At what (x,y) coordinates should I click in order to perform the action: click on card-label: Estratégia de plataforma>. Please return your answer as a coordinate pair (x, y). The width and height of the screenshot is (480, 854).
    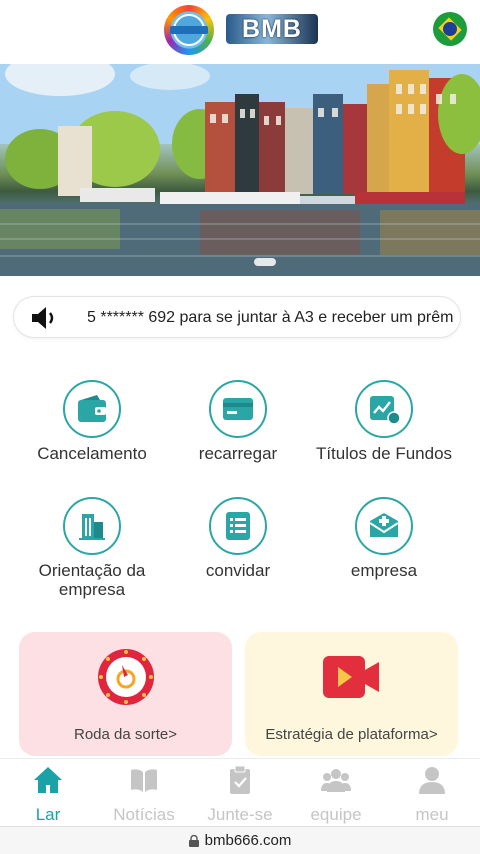
    Looking at the image, I should click on (351, 734).